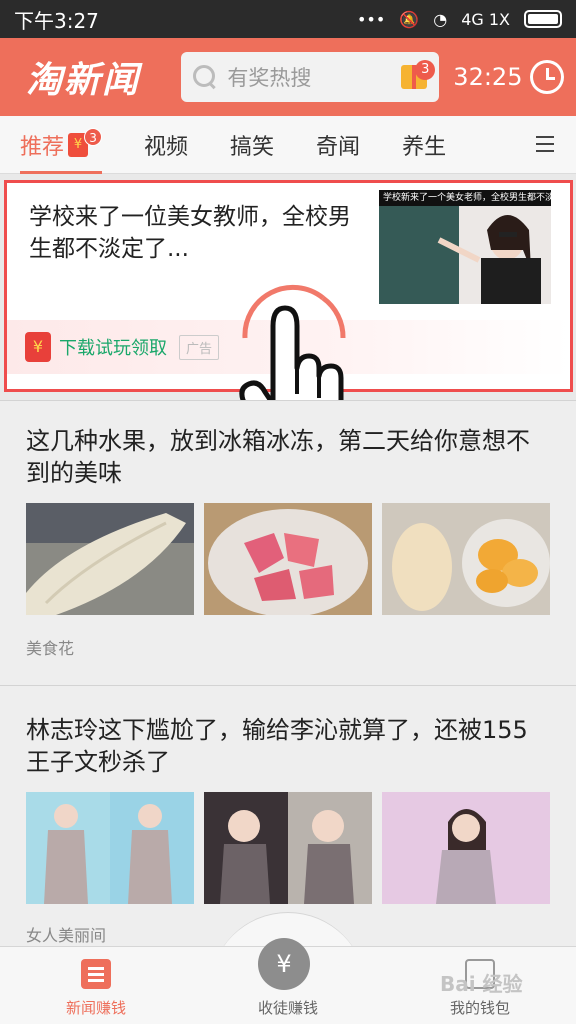  I want to click on status-icons: ••• 🔕 ◔ 4G 1X, so click(459, 19).